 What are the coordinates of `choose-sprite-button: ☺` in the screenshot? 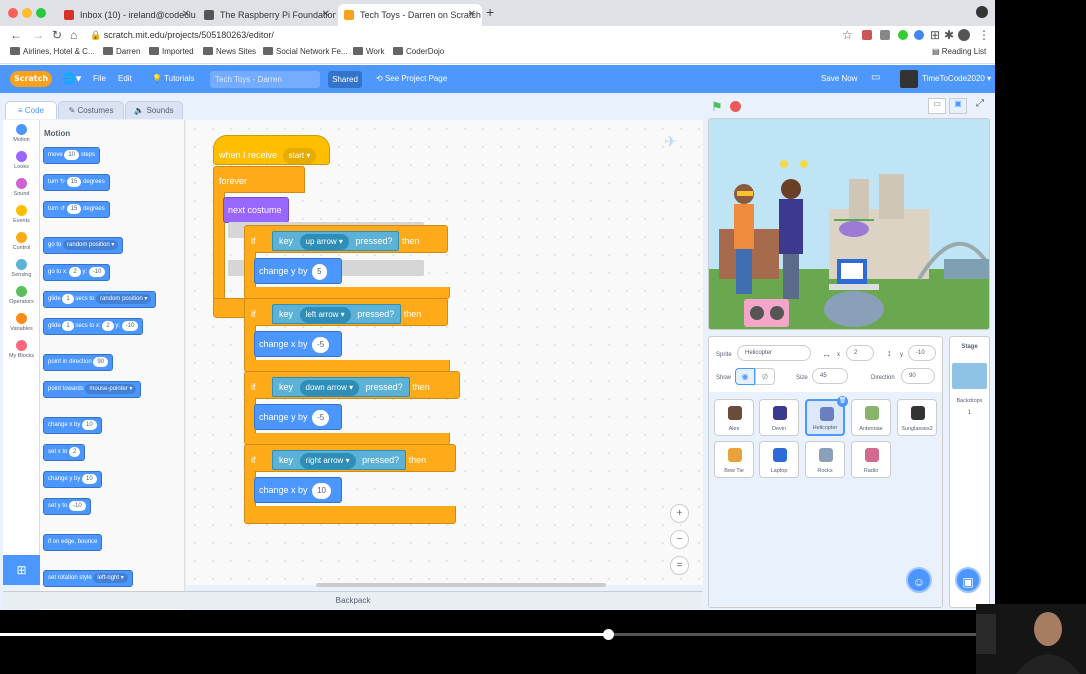 It's located at (919, 580).